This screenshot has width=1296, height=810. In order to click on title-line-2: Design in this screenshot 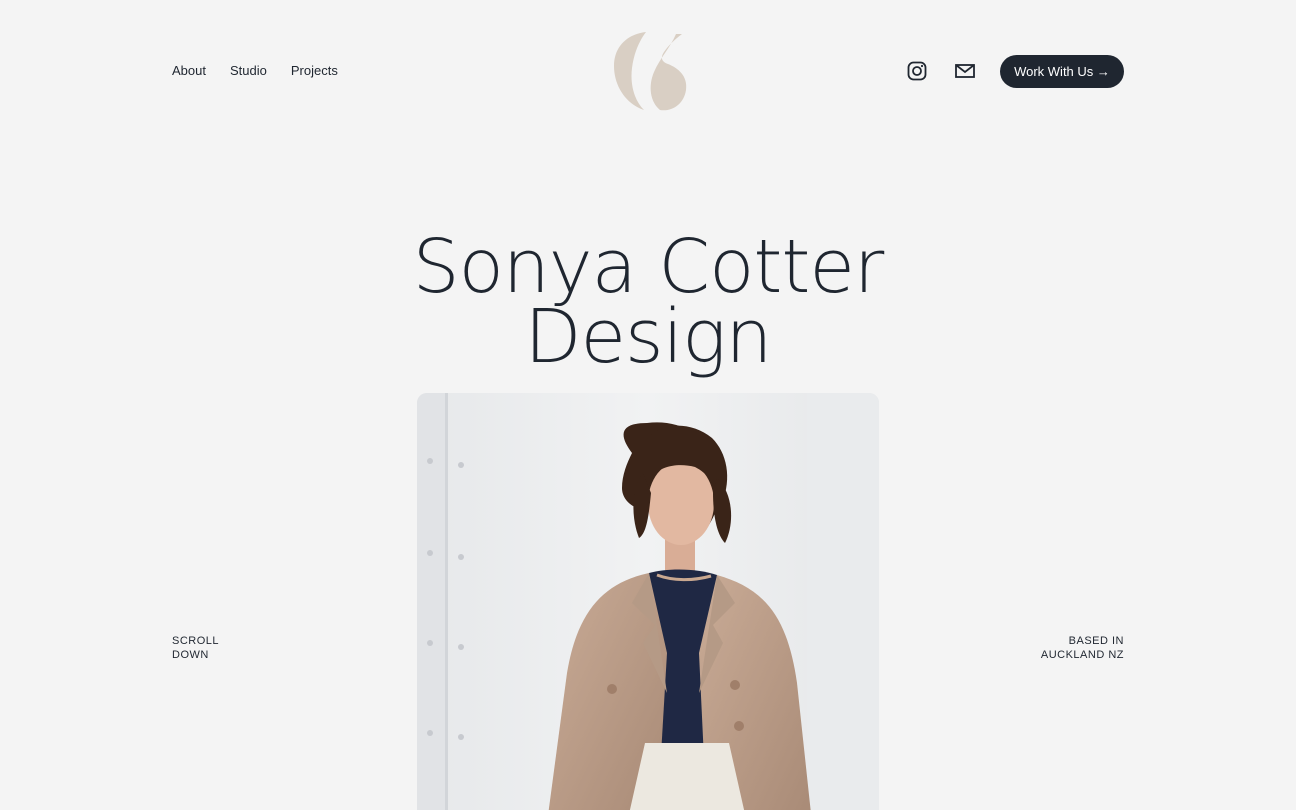, I will do `click(648, 337)`.